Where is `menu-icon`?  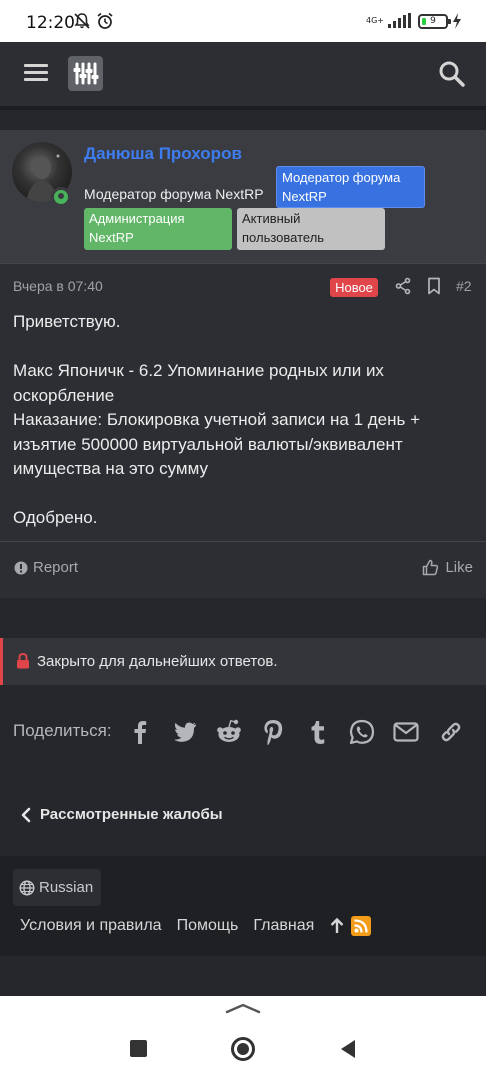
menu-icon is located at coordinates (37, 74).